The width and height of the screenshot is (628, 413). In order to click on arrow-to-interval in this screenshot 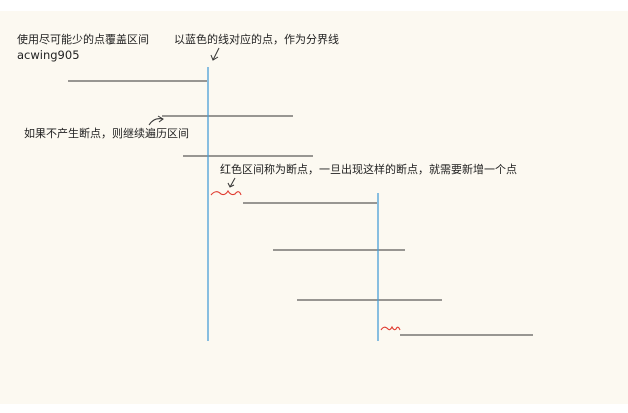, I will do `click(156, 120)`.